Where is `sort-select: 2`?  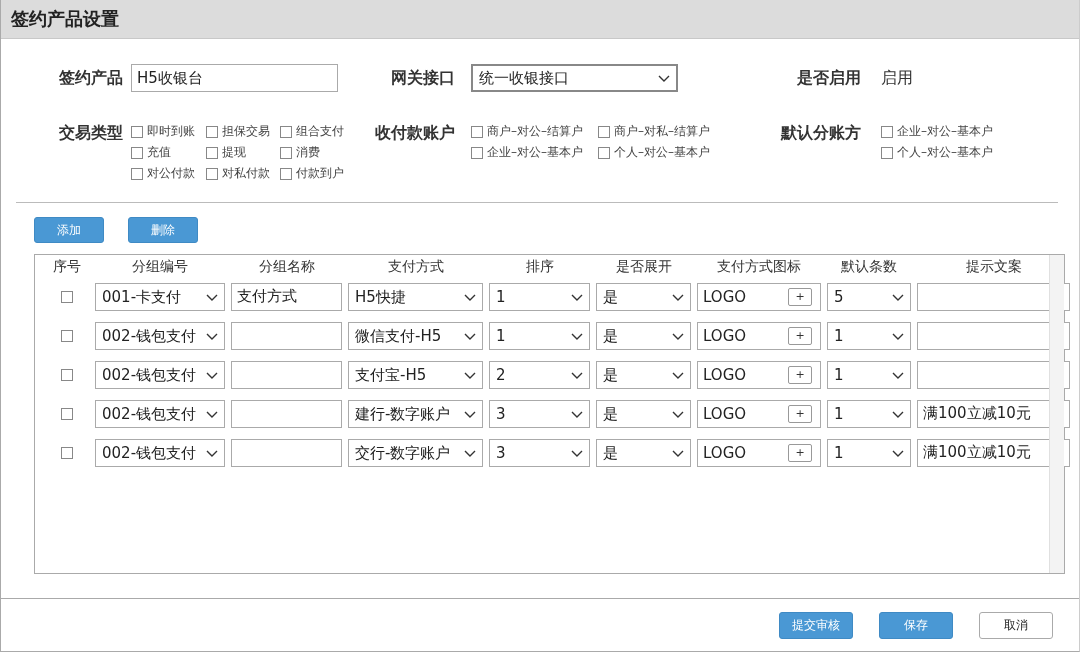 sort-select: 2 is located at coordinates (539, 375).